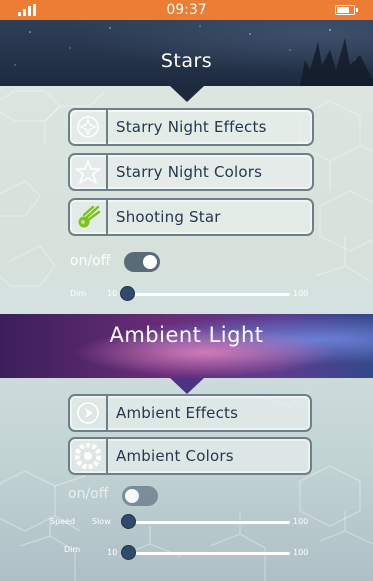  I want to click on shooting-star-label: Shooting Star, so click(168, 217).